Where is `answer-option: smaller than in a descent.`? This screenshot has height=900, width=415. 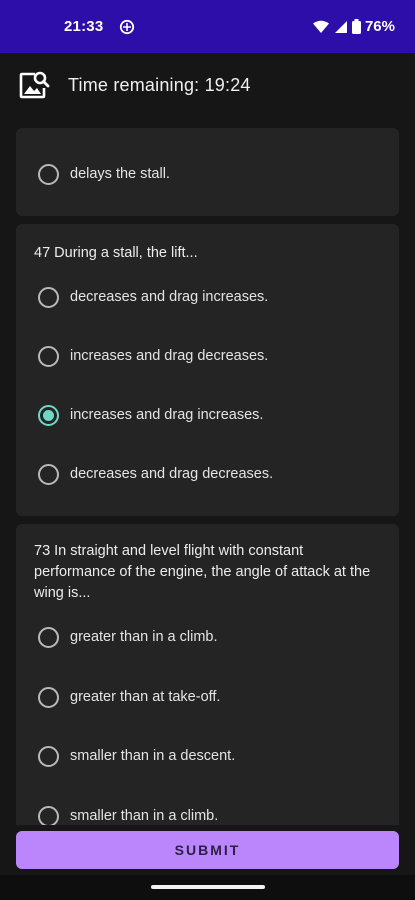
answer-option: smaller than in a descent. is located at coordinates (136, 756).